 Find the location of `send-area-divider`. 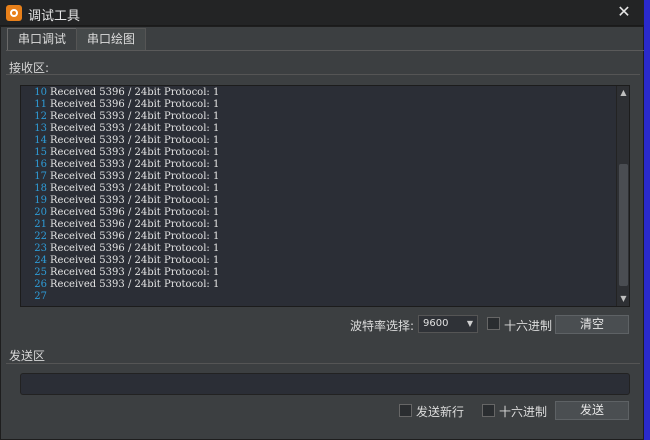

send-area-divider is located at coordinates (323, 363).